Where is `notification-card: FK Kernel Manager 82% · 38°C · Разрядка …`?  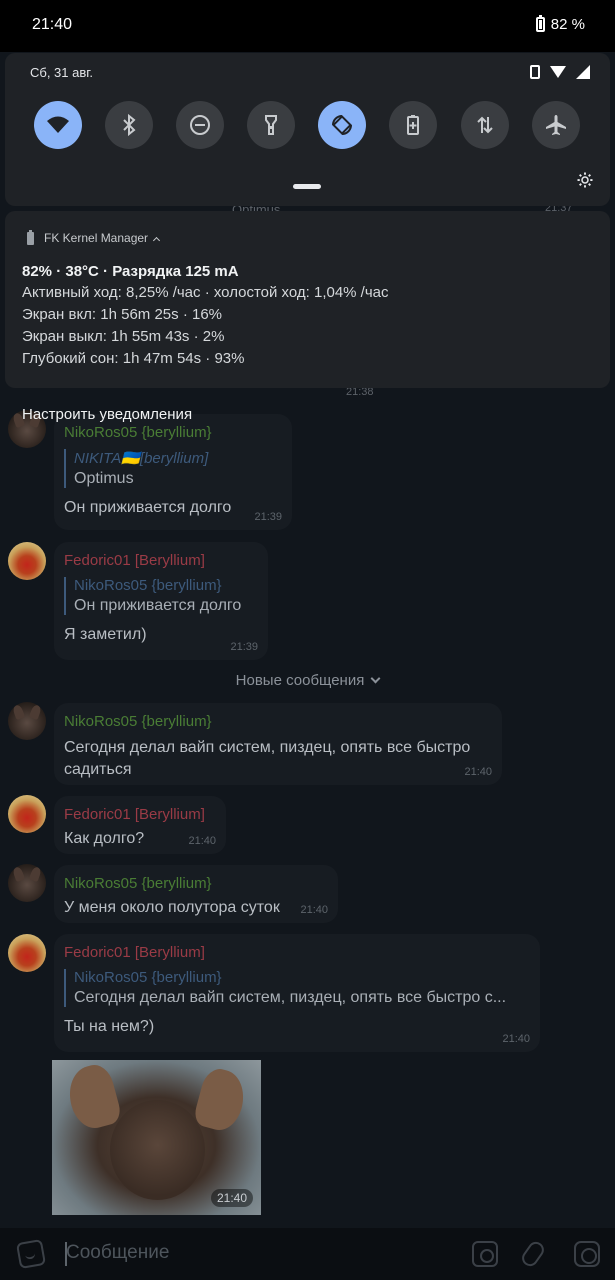
notification-card: FK Kernel Manager 82% · 38°C · Разрядка … is located at coordinates (307, 299).